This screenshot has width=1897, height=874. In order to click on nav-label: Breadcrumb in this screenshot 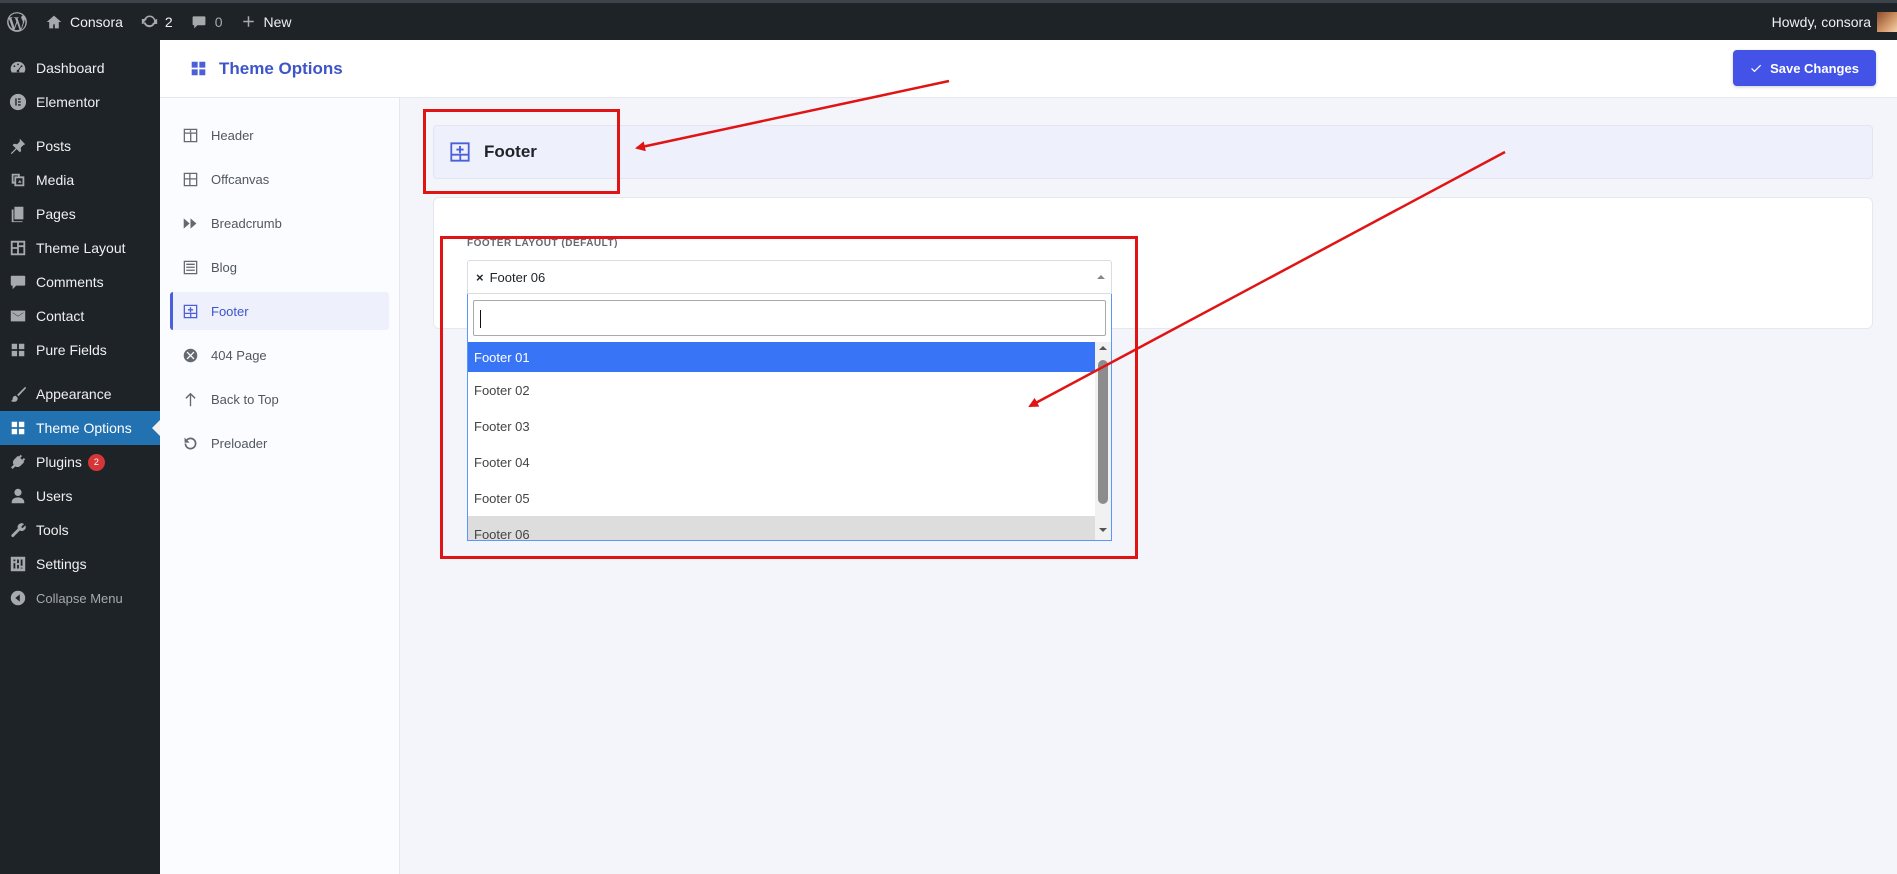, I will do `click(246, 223)`.